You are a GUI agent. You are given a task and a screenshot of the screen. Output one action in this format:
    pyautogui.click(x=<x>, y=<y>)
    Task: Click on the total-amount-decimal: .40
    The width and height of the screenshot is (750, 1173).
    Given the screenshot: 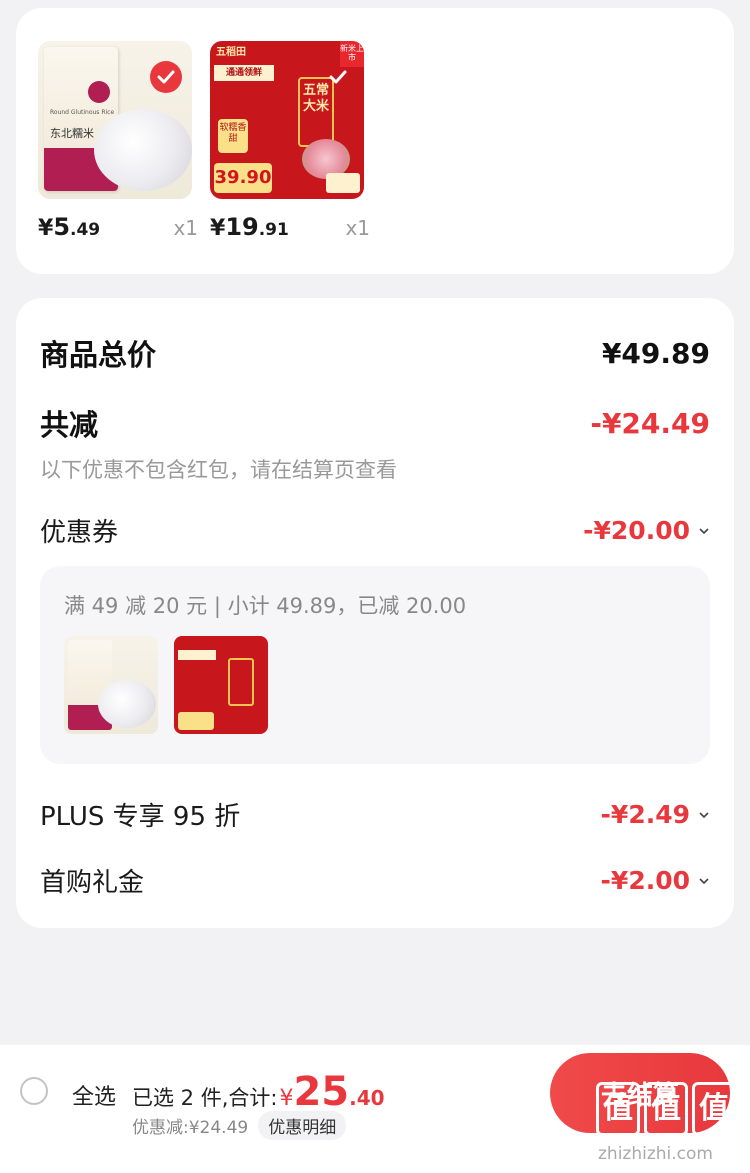 What is the action you would take?
    pyautogui.click(x=367, y=1098)
    